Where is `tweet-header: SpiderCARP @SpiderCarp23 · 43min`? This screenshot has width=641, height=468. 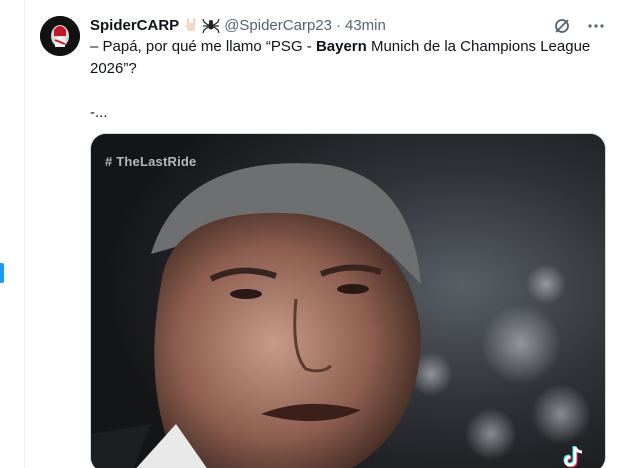
tweet-header: SpiderCARP @SpiderCarp23 · 43min is located at coordinates (355, 25).